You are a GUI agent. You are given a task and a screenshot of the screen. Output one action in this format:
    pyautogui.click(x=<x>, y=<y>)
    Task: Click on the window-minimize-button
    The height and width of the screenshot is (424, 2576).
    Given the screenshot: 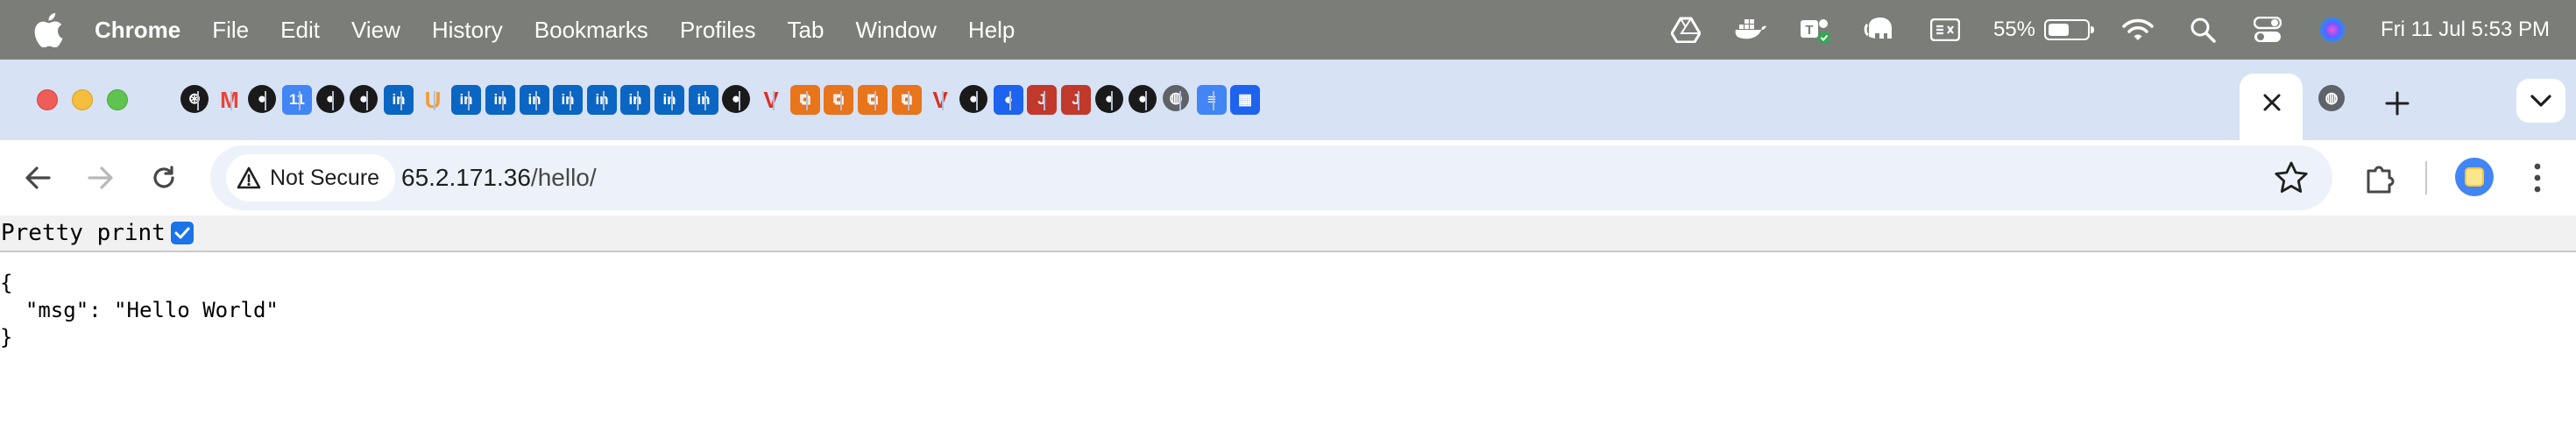 What is the action you would take?
    pyautogui.click(x=82, y=100)
    